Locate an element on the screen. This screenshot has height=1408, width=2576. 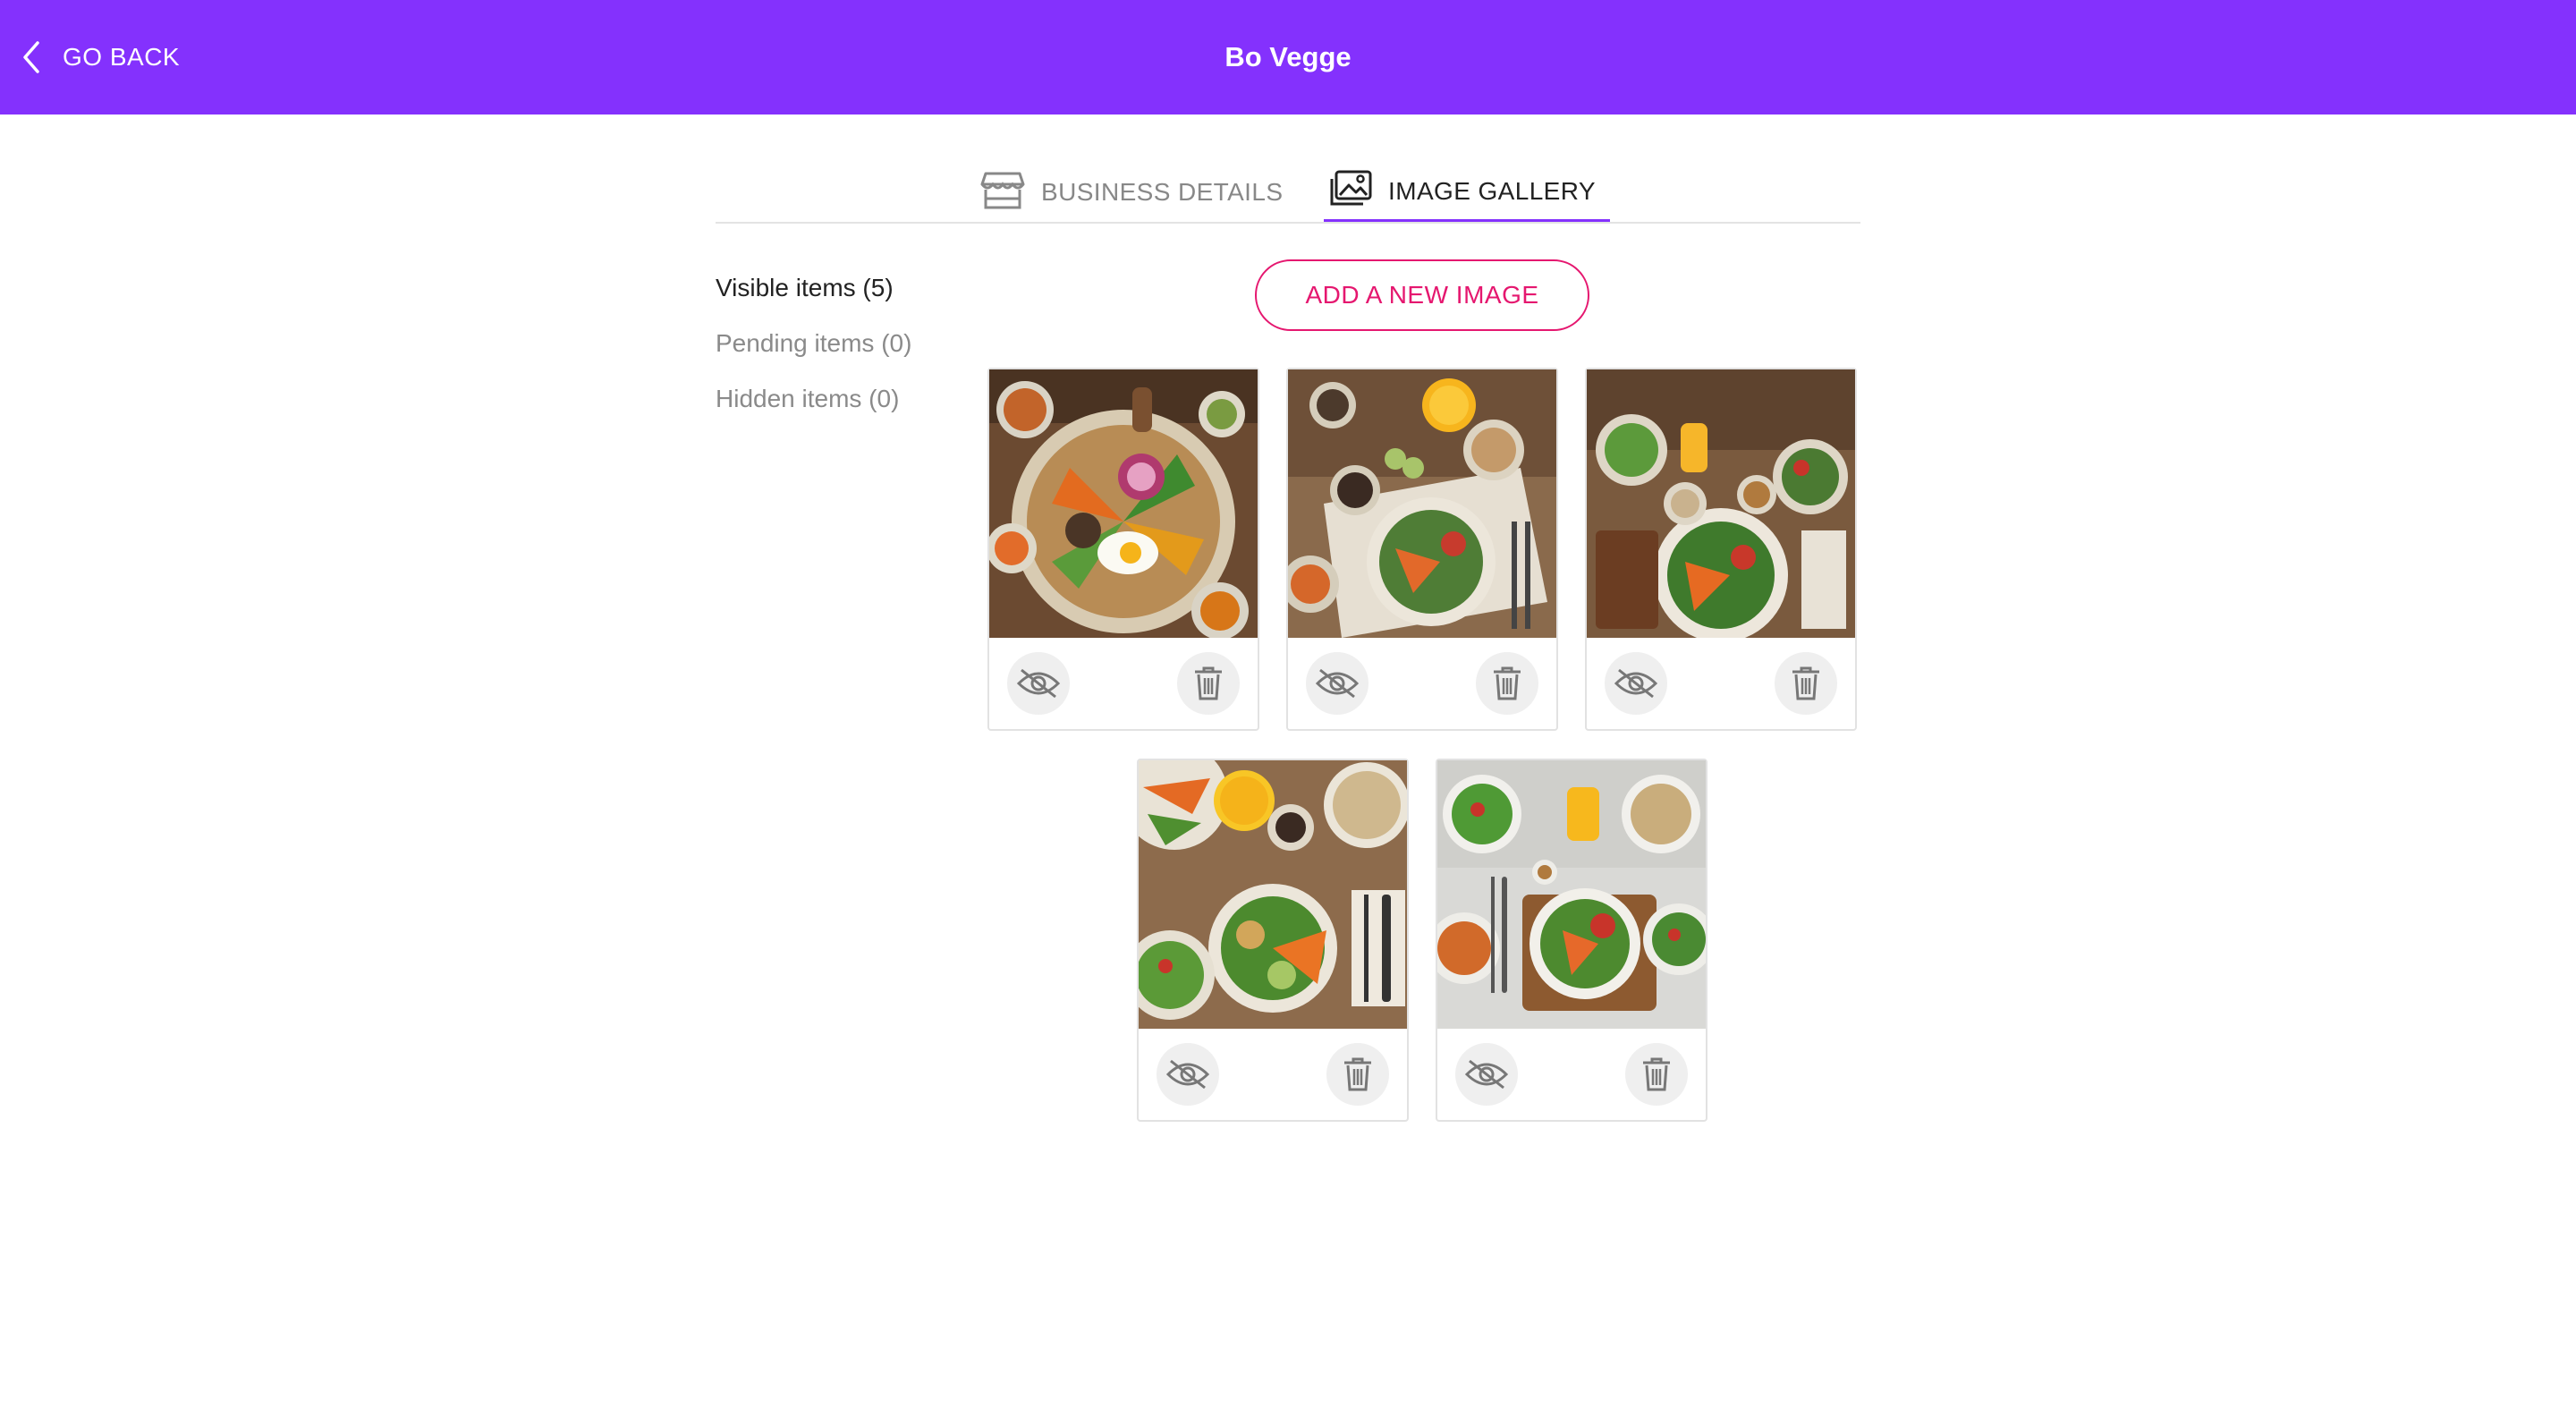
tab-label: BUSINESS DETAILS is located at coordinates (1162, 192).